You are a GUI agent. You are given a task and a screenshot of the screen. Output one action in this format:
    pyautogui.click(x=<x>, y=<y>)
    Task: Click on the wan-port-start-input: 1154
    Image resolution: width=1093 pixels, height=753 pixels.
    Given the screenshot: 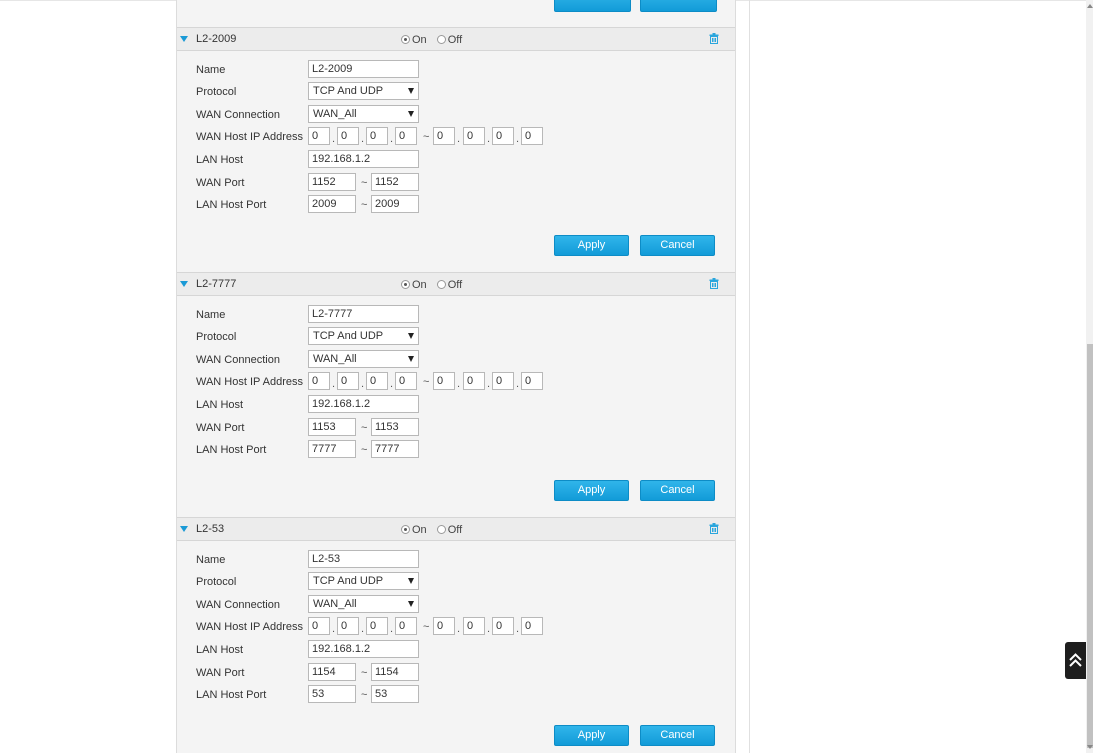 What is the action you would take?
    pyautogui.click(x=332, y=672)
    